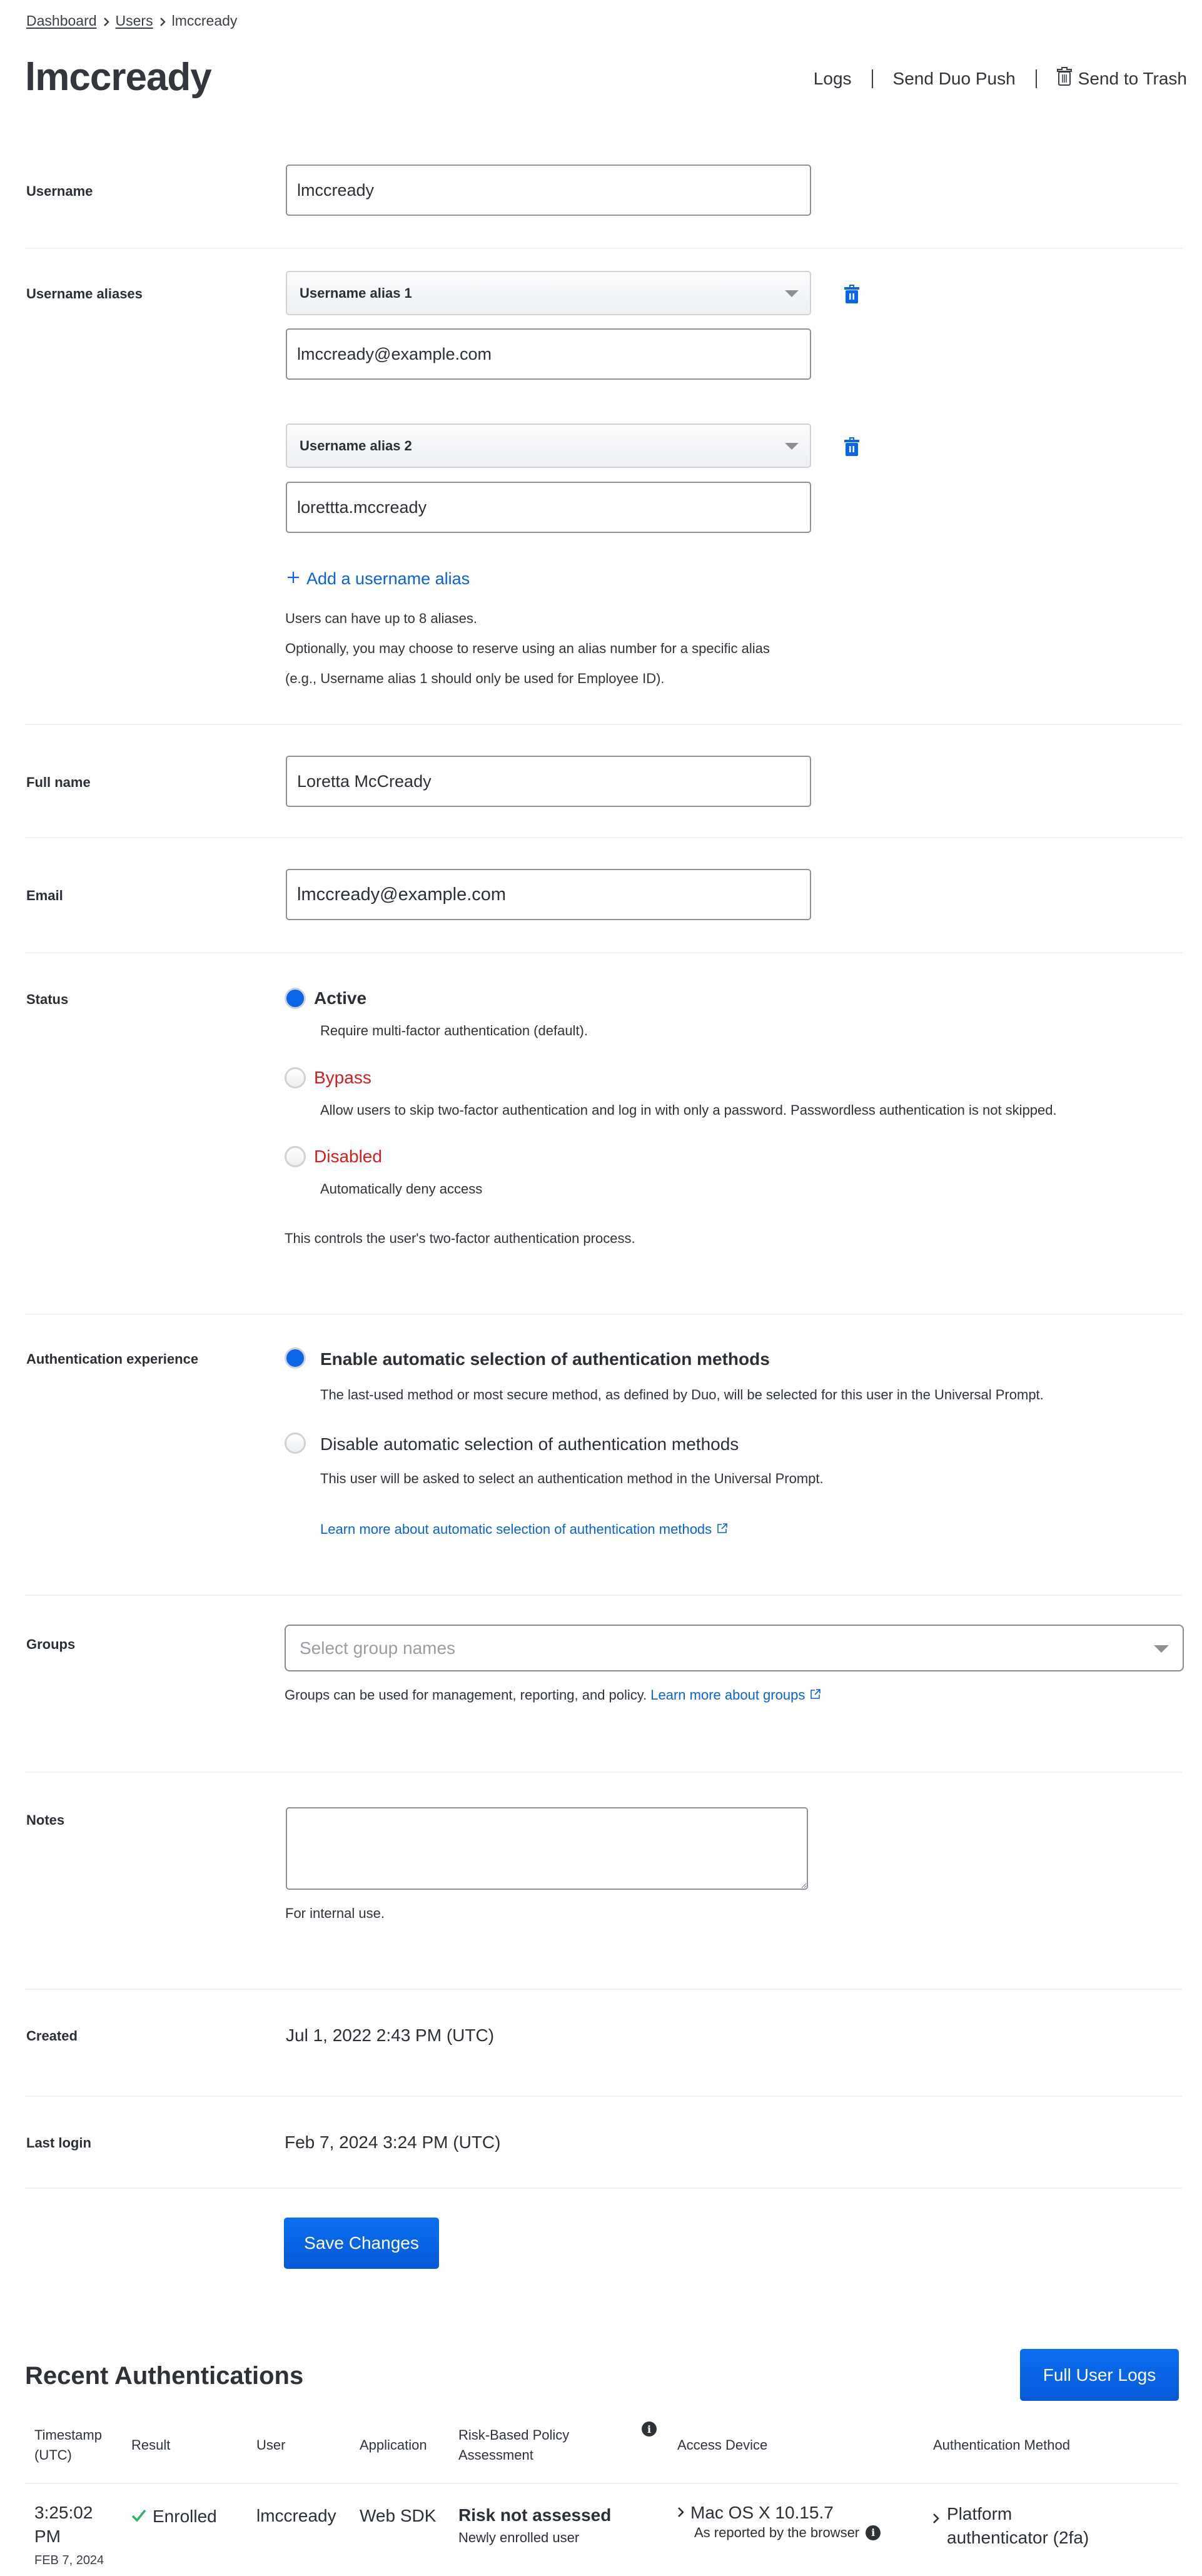  Describe the element at coordinates (296, 2516) in the screenshot. I see `row-user-link: lmccready` at that location.